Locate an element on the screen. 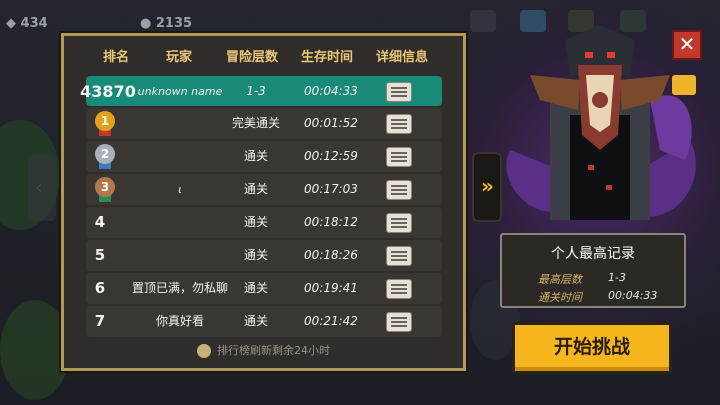 Image resolution: width=720 pixels, height=405 pixels. row-player: 置顶已满，勿私聊 is located at coordinates (179, 288).